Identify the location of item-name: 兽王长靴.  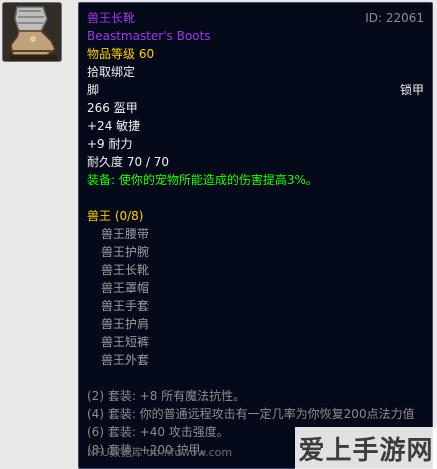
(255, 18).